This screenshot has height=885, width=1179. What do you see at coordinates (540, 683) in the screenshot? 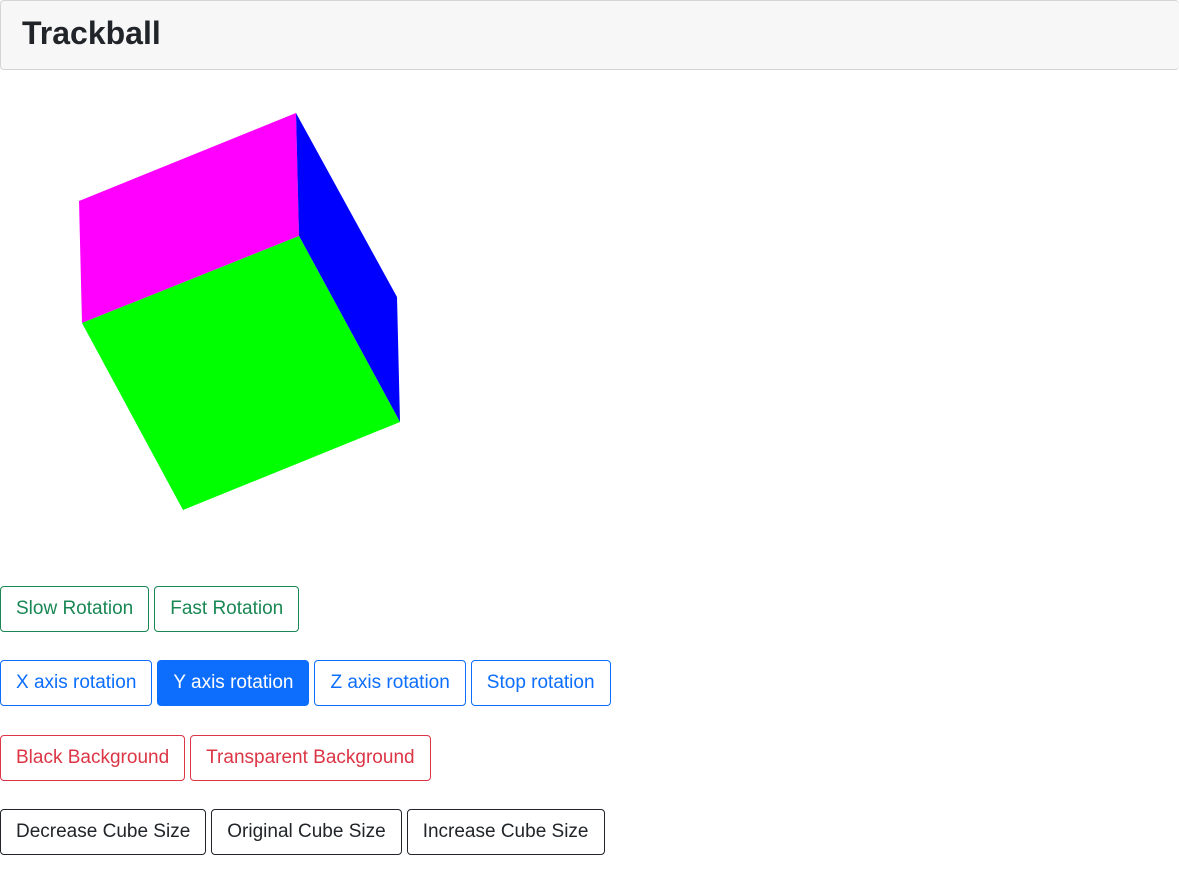
I see `stop-rotation-button: Stop rotation` at bounding box center [540, 683].